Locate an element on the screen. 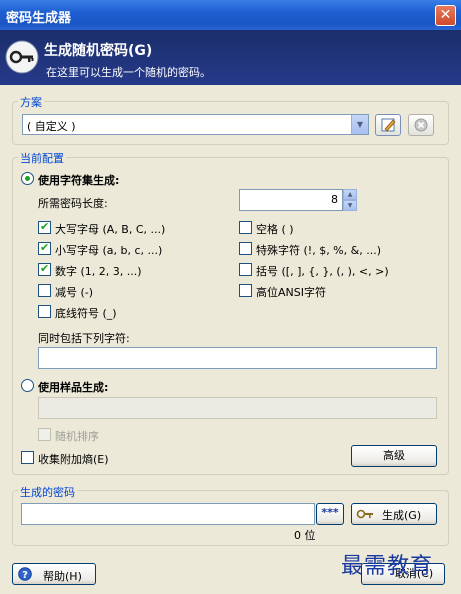  digits-checkbox is located at coordinates (44, 269).